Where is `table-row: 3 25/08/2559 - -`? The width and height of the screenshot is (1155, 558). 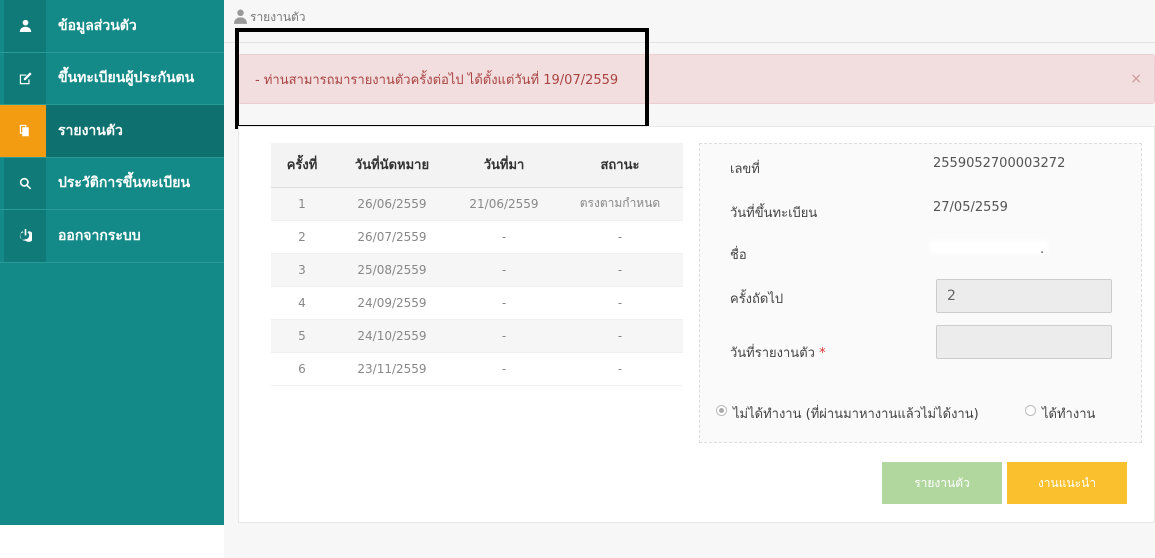 table-row: 3 25/08/2559 - - is located at coordinates (477, 270).